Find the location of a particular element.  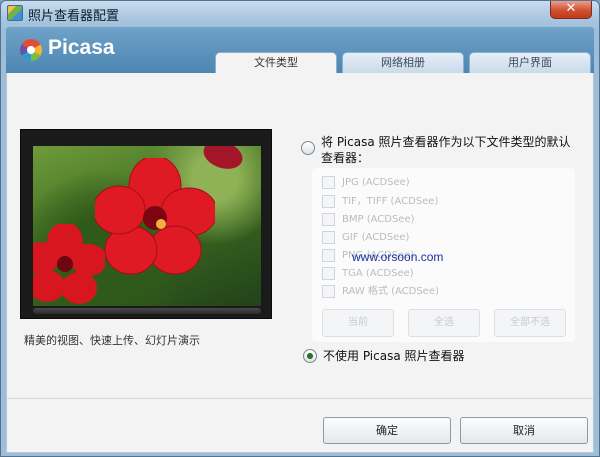

preview-photo-flower is located at coordinates (147, 226).